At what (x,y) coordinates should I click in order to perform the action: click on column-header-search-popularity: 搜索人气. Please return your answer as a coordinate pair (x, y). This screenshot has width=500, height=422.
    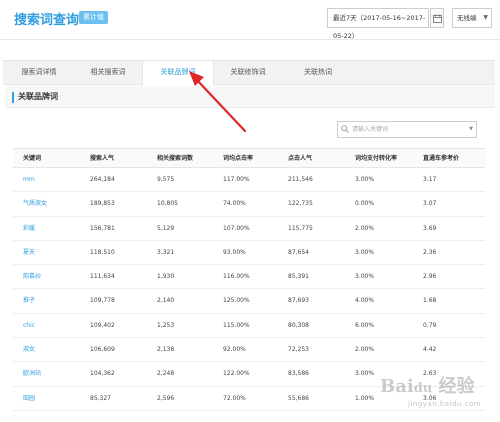
    Looking at the image, I should click on (102, 159).